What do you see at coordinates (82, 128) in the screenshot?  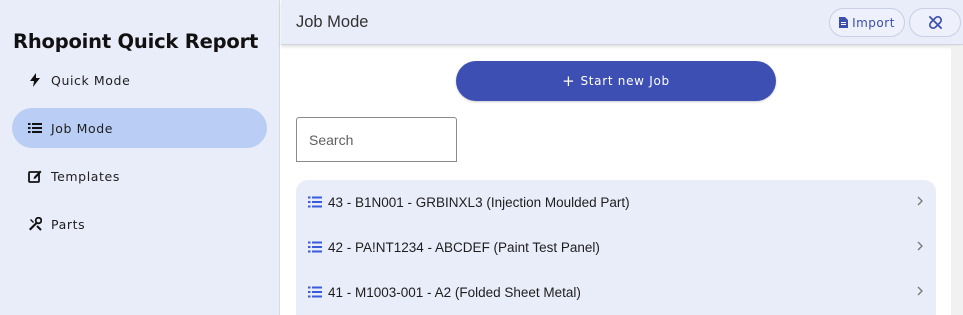 I see `sidebar-item-label: Job Mode` at bounding box center [82, 128].